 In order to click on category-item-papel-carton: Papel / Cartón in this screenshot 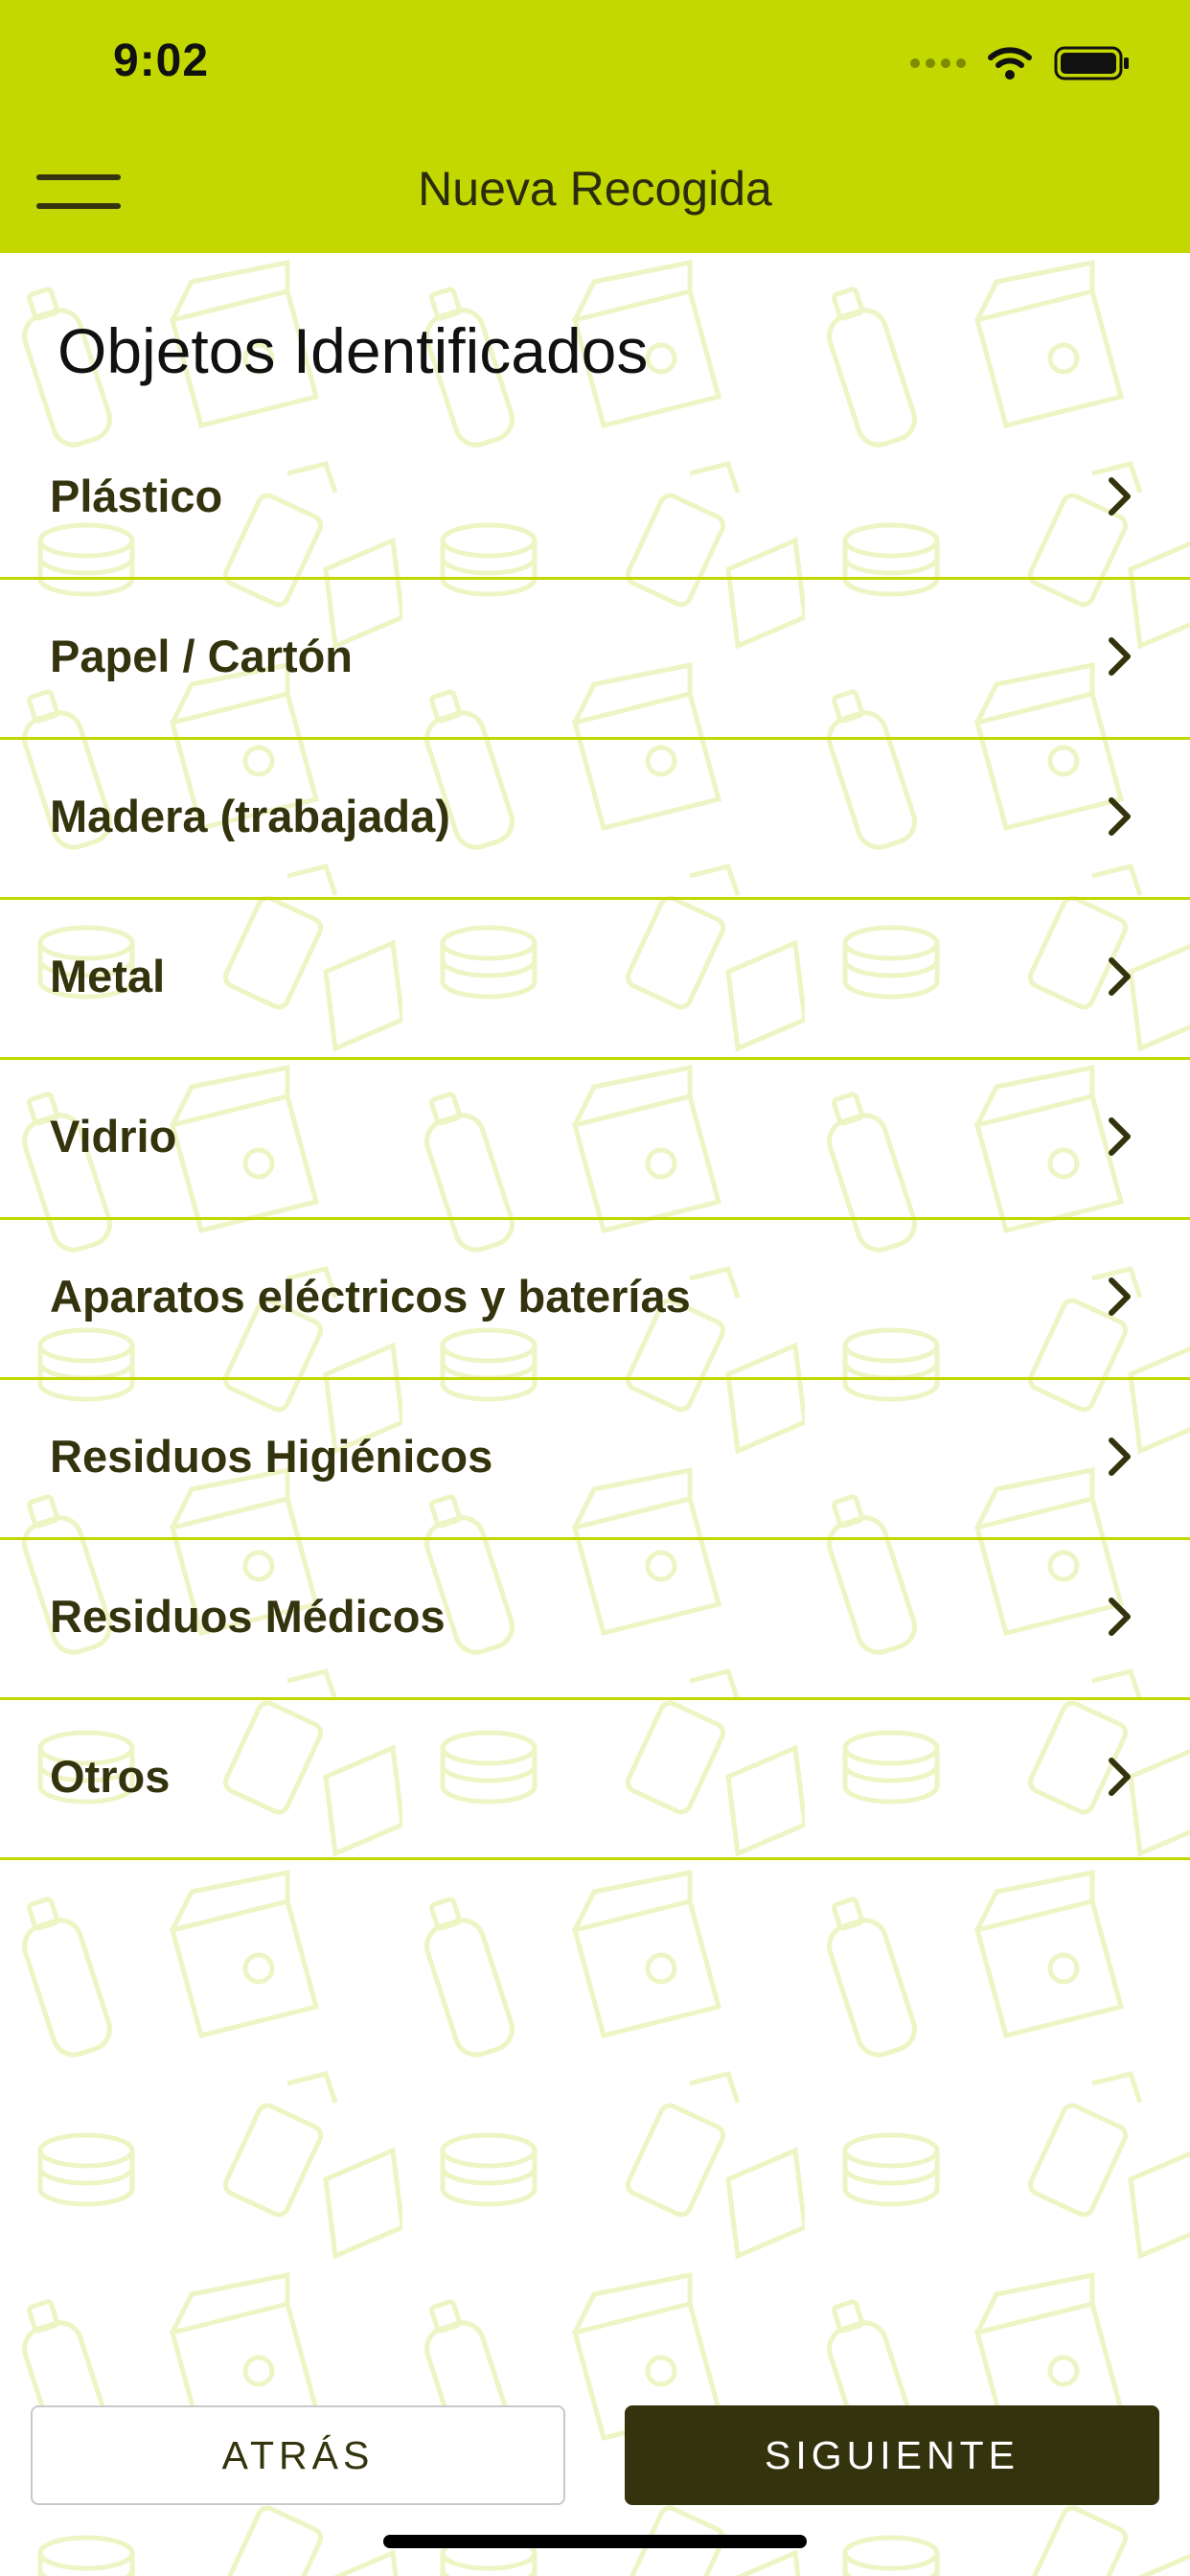, I will do `click(595, 660)`.